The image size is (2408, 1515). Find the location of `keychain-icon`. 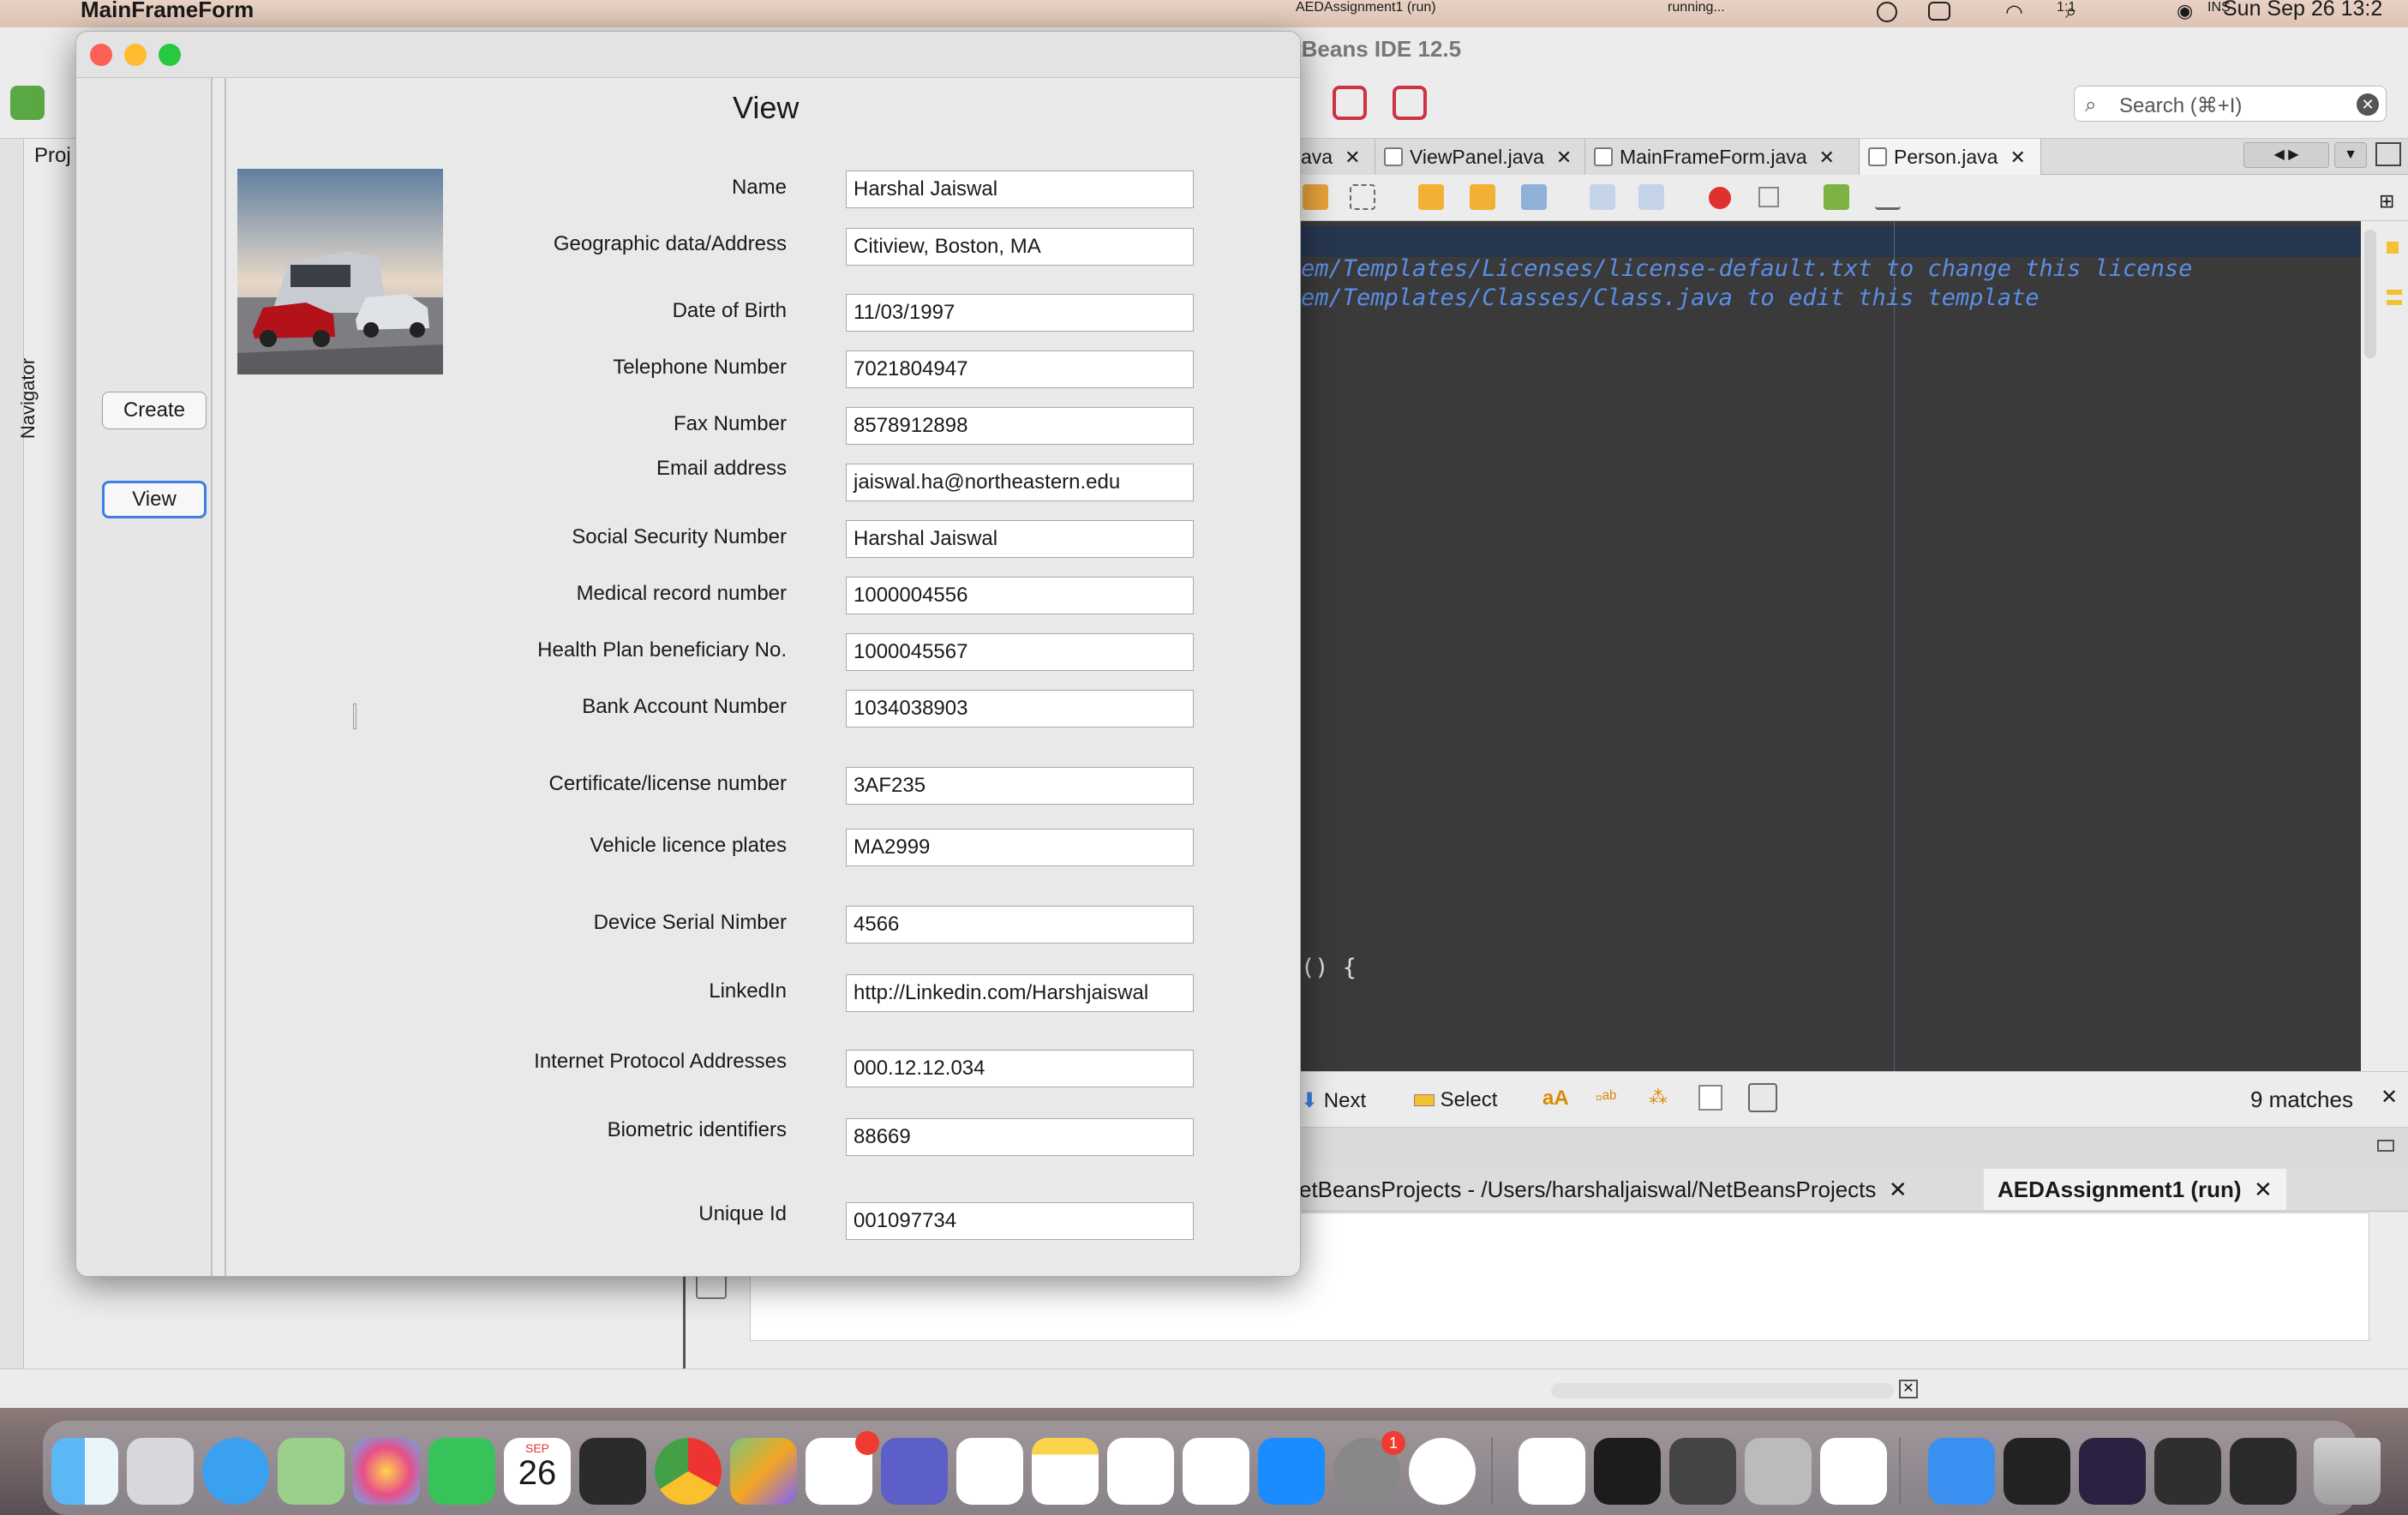

keychain-icon is located at coordinates (1702, 1471).